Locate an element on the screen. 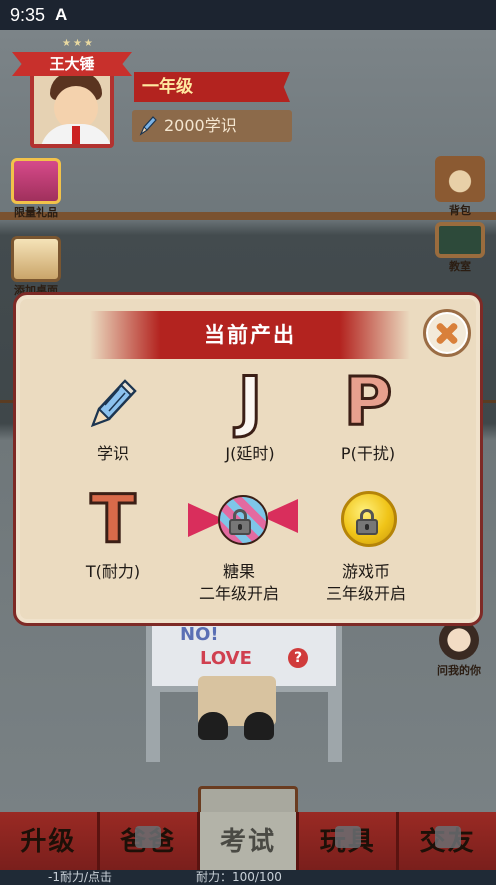 The width and height of the screenshot is (496, 885). output-item-coin: 游戏币 三年级开启 is located at coordinates (366, 545).